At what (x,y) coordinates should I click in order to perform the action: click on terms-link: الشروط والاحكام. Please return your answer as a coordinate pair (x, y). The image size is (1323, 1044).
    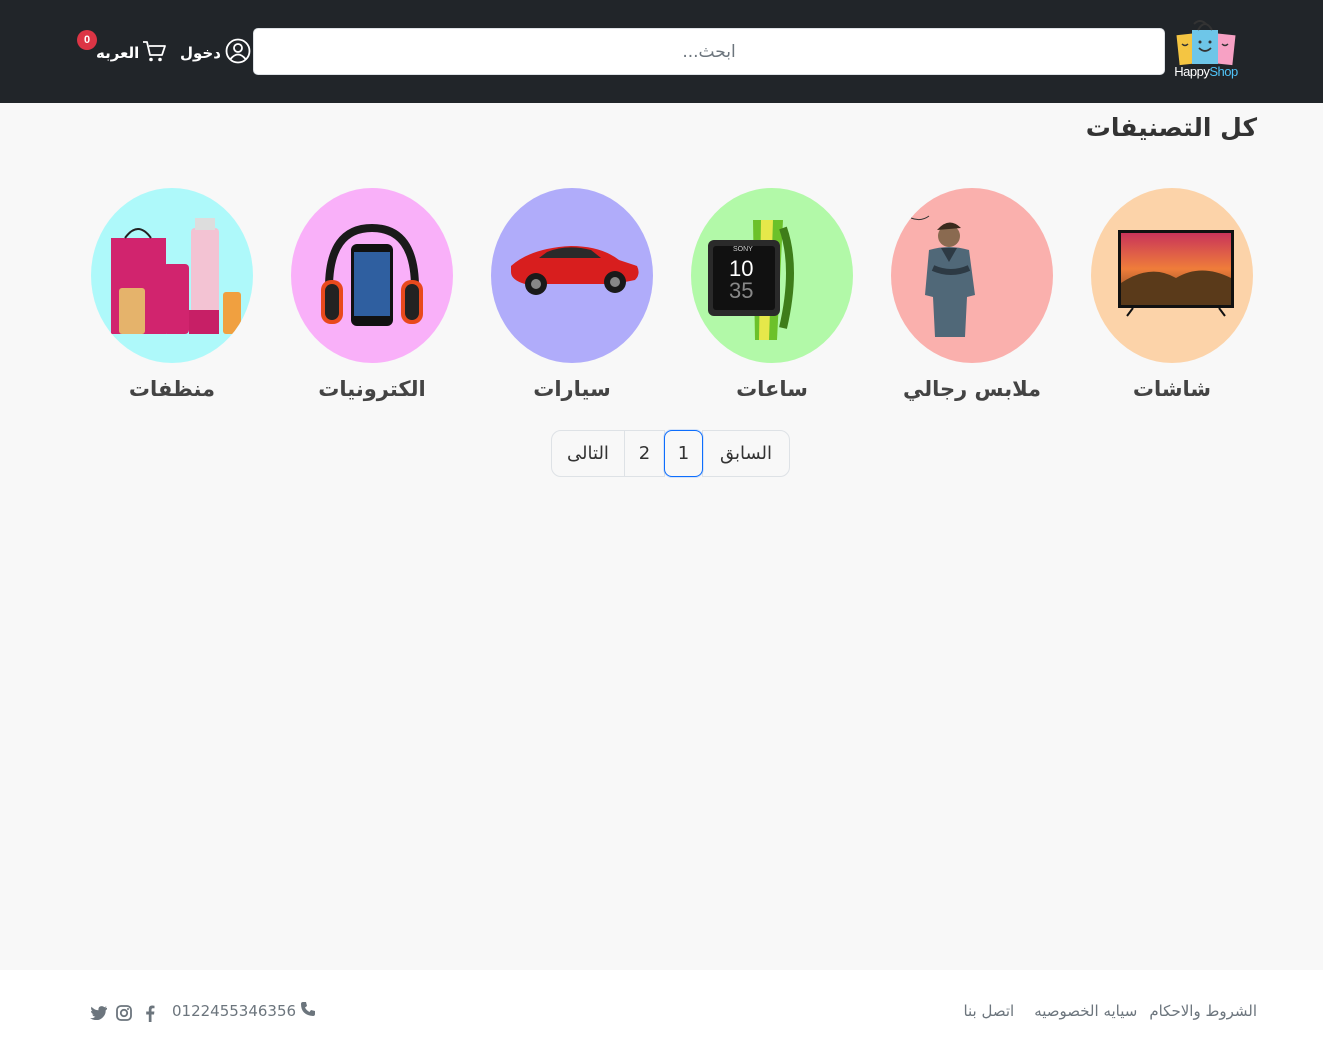
    Looking at the image, I should click on (1203, 1011).